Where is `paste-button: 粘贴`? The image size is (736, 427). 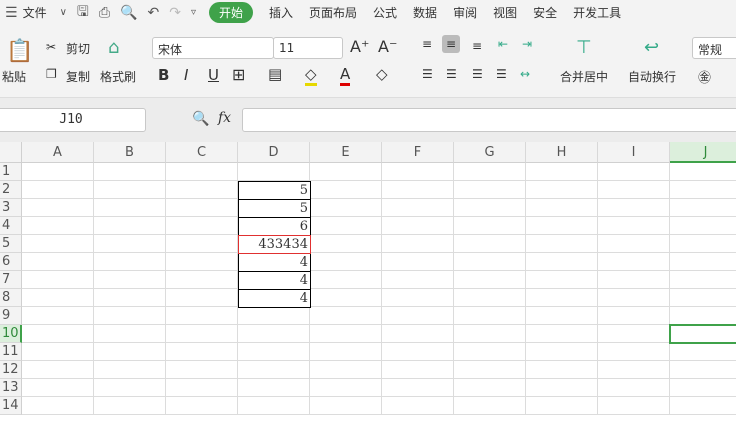 paste-button: 粘贴 is located at coordinates (14, 76).